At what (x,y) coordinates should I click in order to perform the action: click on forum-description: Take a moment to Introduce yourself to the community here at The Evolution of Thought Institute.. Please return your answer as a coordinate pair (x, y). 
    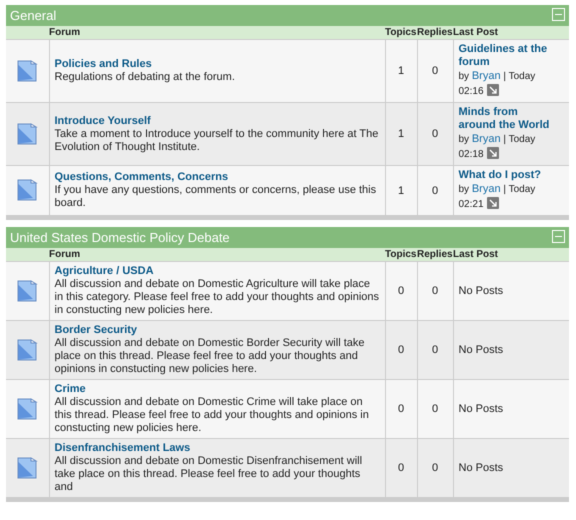
    Looking at the image, I should click on (217, 141).